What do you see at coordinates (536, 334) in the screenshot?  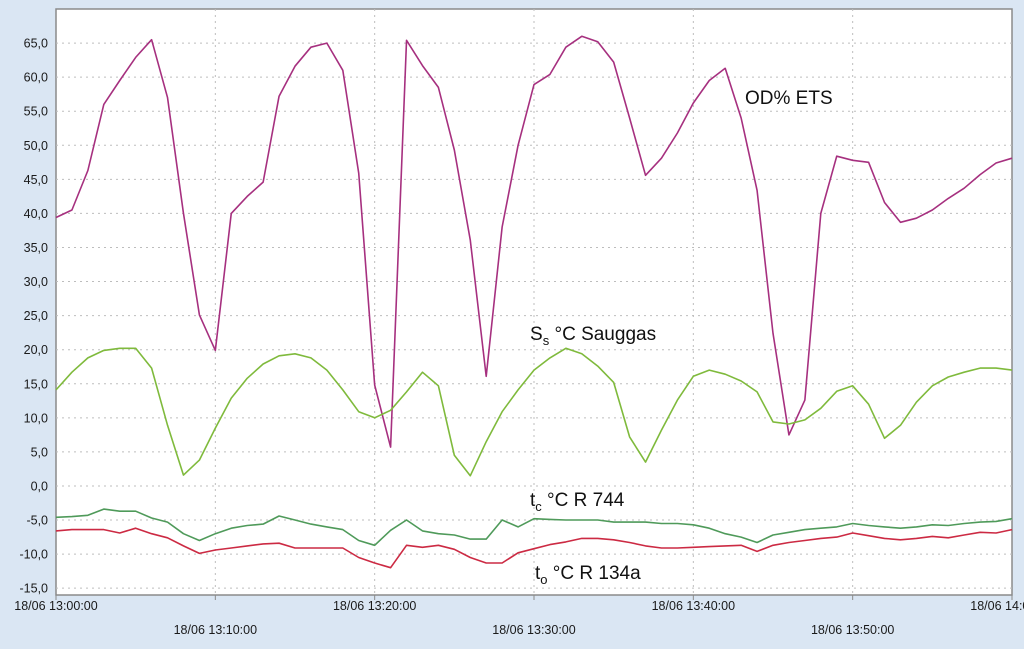 I see `series-label-main: S` at bounding box center [536, 334].